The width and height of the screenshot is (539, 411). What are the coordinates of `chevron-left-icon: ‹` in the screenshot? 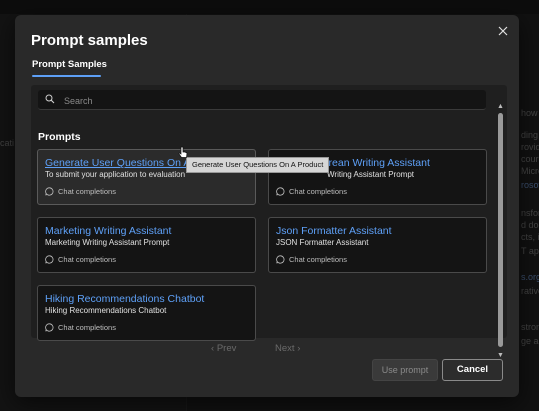 It's located at (213, 348).